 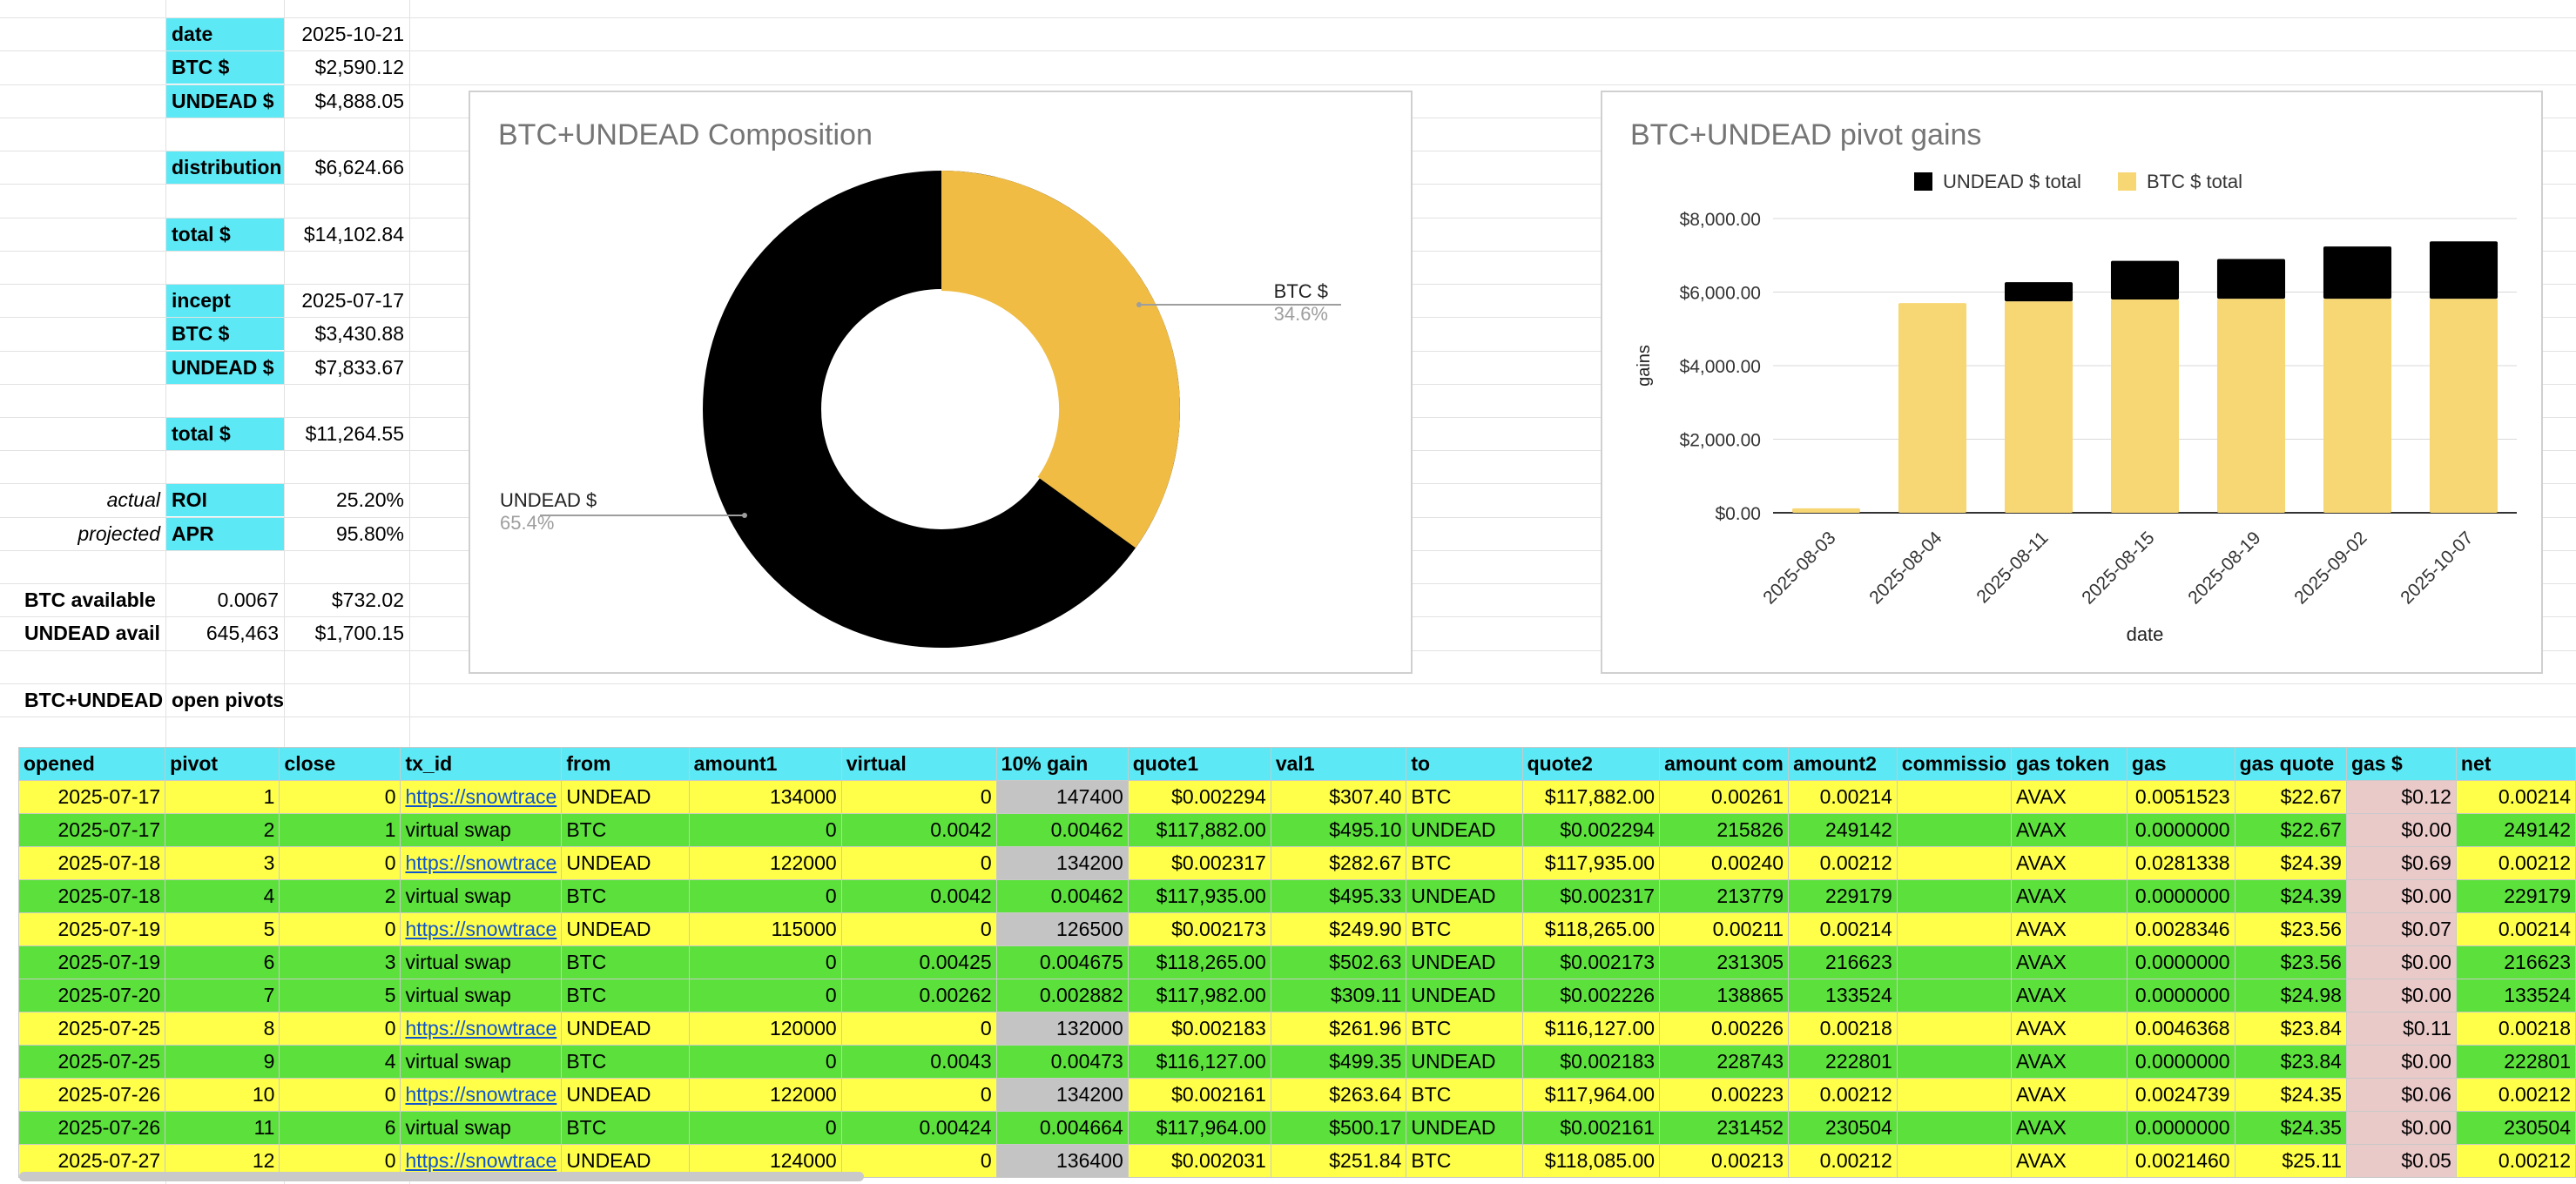 What do you see at coordinates (1724, 996) in the screenshot?
I see `table-cell: 138865` at bounding box center [1724, 996].